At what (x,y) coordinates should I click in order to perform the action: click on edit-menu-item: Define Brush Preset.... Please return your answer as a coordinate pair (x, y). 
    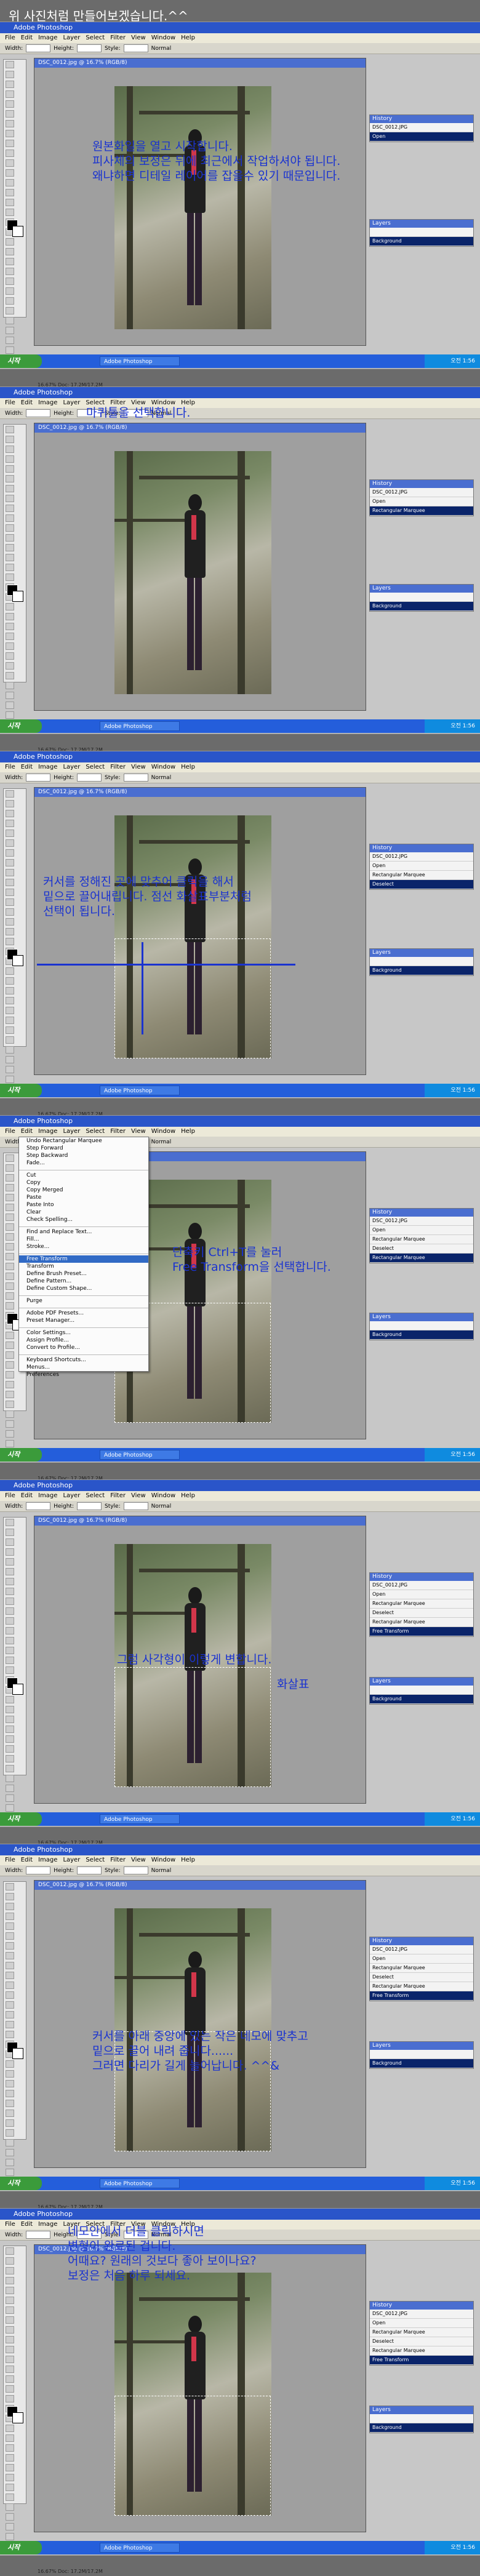
    Looking at the image, I should click on (83, 1274).